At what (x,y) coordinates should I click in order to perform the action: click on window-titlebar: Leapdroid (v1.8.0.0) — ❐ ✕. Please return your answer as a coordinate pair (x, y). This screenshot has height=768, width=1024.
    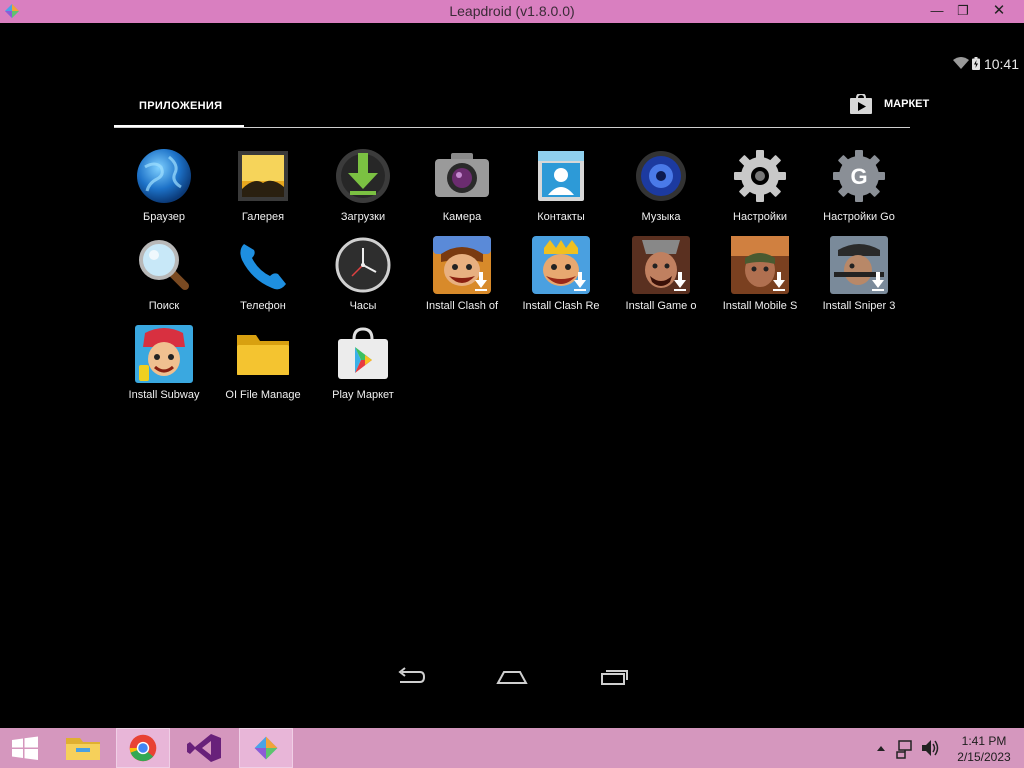
    Looking at the image, I should click on (512, 11).